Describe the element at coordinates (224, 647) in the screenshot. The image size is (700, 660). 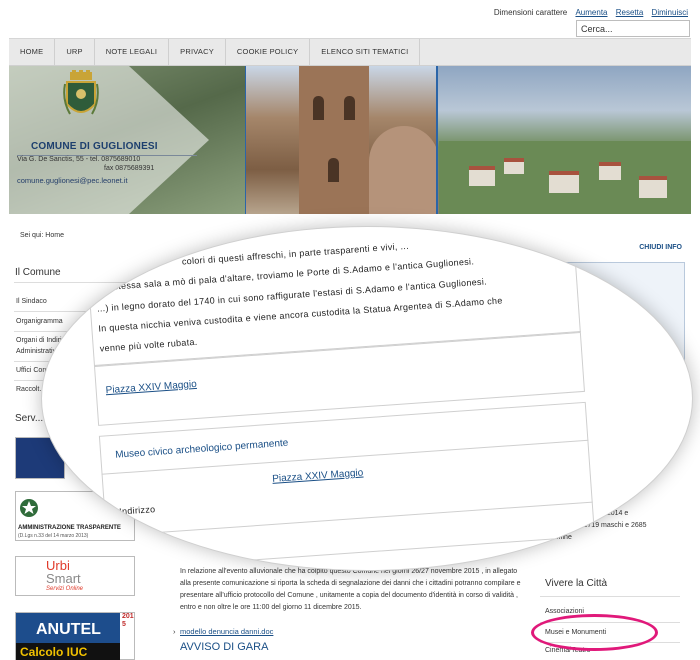
I see `avviso-di-gara-heading: AVVISO DI GARA` at that location.